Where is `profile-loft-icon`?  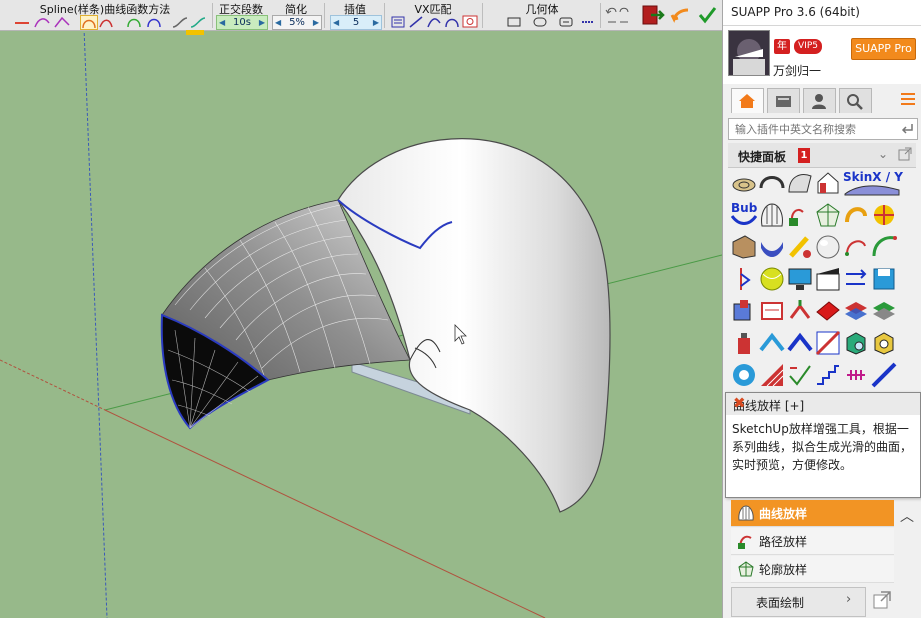 profile-loft-icon is located at coordinates (746, 569).